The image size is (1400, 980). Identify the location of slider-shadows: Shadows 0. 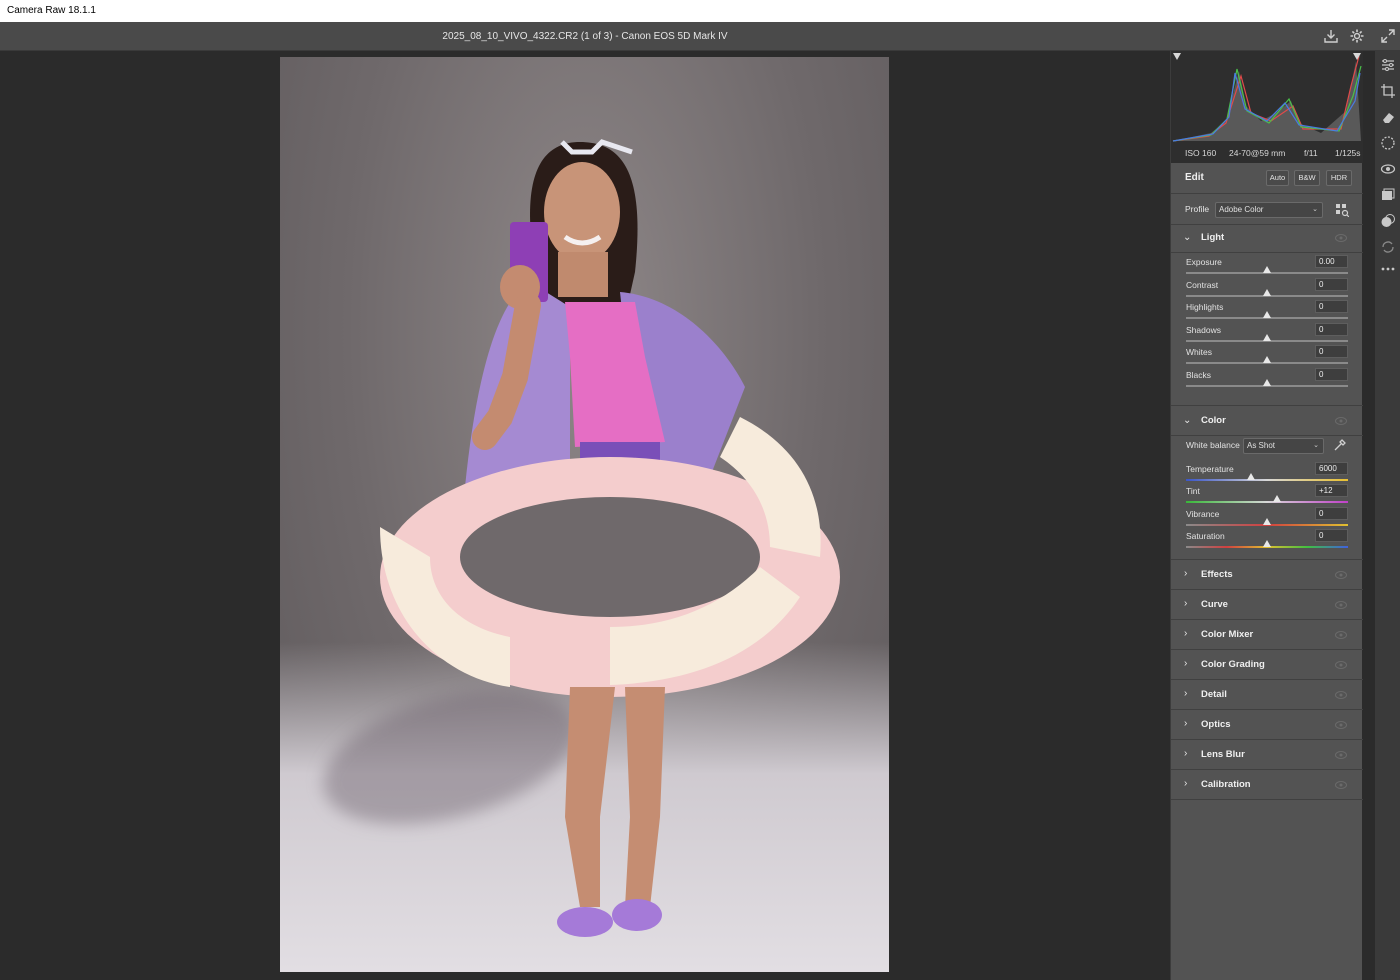
(1267, 333).